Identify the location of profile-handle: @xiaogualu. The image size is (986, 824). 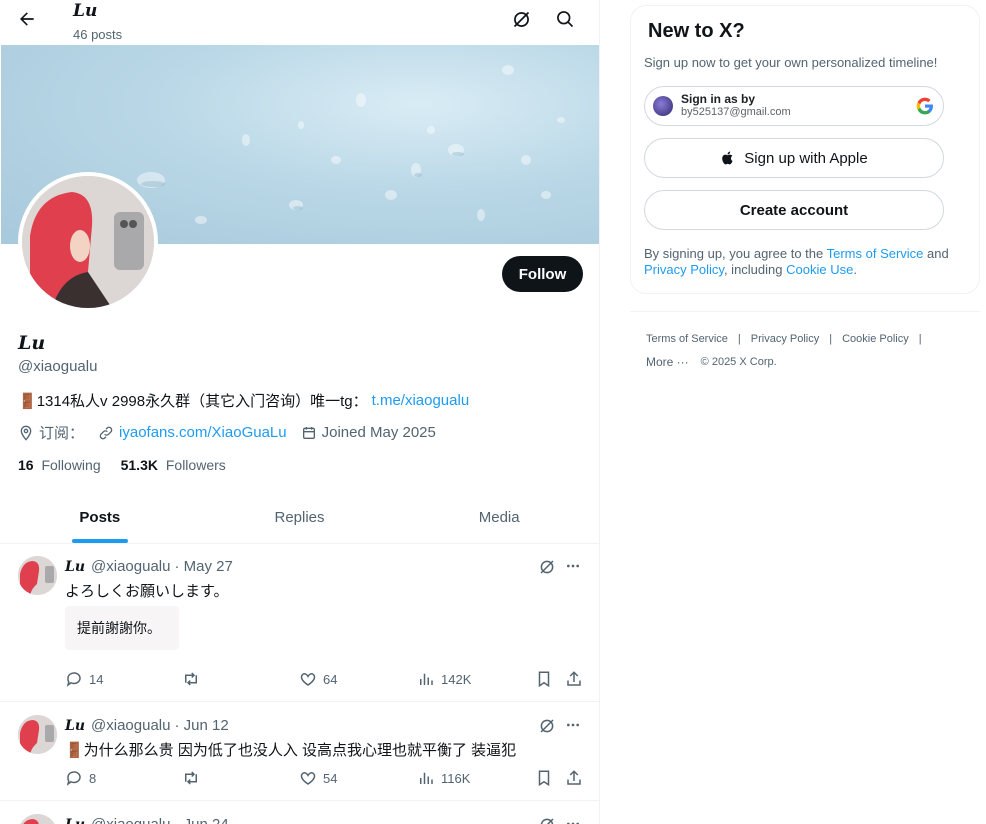
(58, 366).